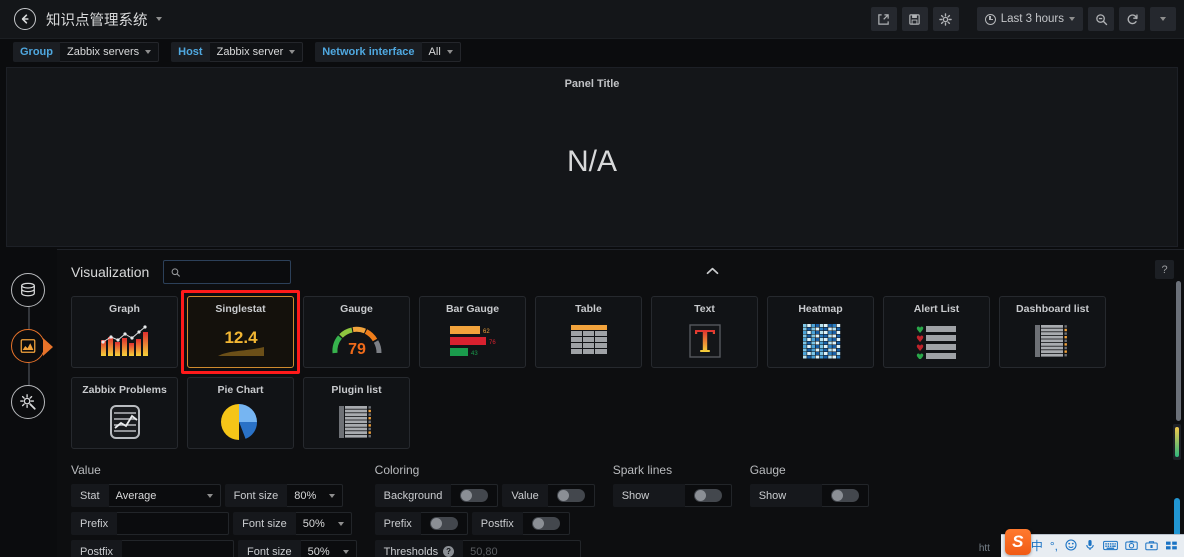  What do you see at coordinates (1178, 351) in the screenshot?
I see `editor-scrollbar-thumb` at bounding box center [1178, 351].